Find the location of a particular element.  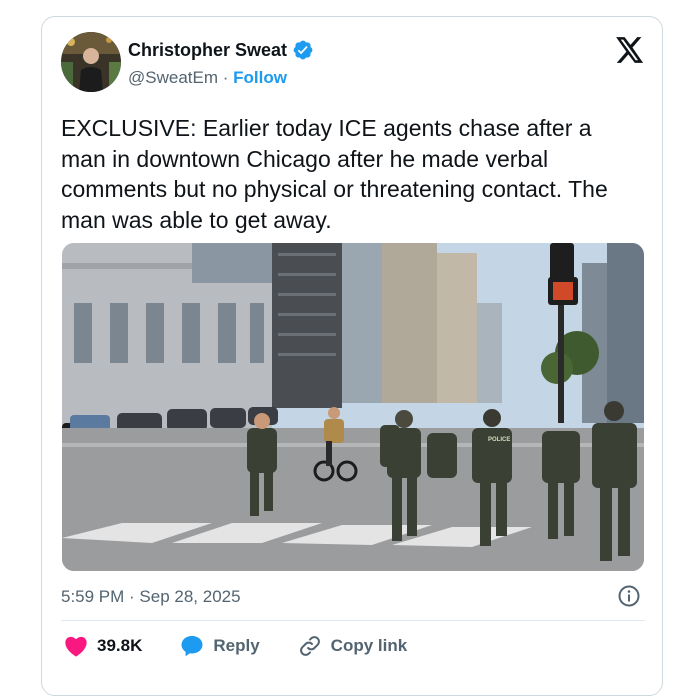

like-count: 39.8K is located at coordinates (120, 645).